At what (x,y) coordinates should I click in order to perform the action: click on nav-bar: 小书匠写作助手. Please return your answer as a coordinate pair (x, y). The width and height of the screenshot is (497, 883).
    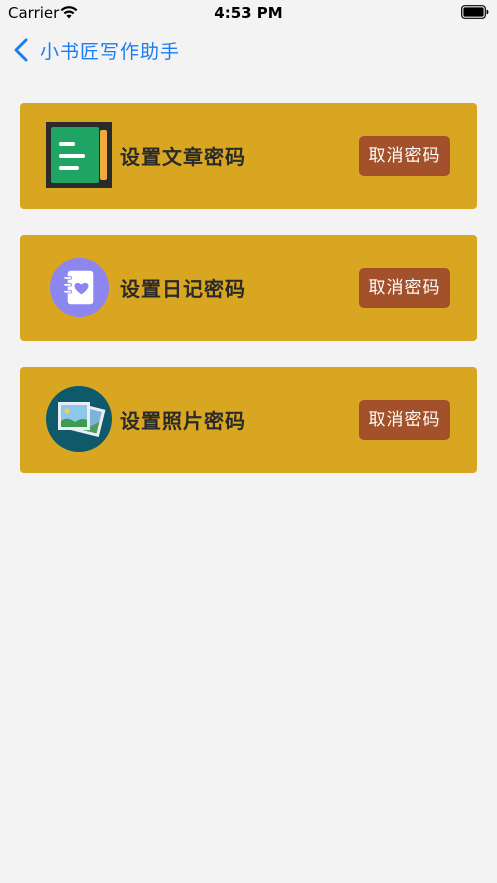
    Looking at the image, I should click on (248, 50).